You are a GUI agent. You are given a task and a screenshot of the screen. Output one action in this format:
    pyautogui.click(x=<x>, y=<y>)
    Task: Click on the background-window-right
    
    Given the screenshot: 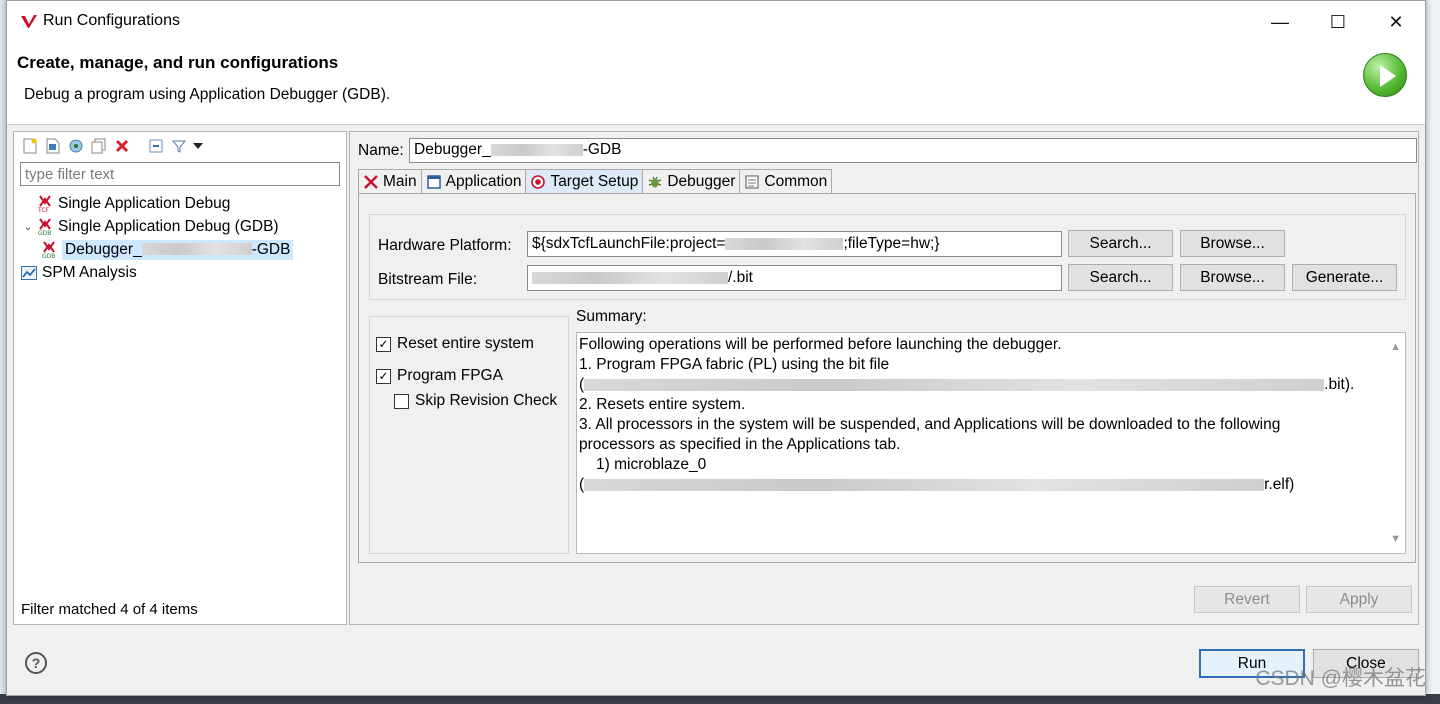 What is the action you would take?
    pyautogui.click(x=1434, y=352)
    